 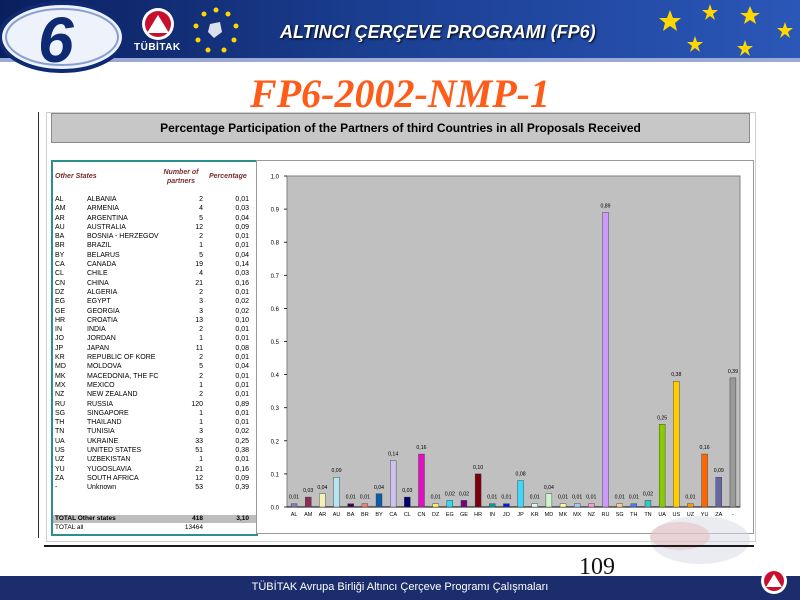 What do you see at coordinates (109, 469) in the screenshot?
I see `country-name: YUGOSLAVIA` at bounding box center [109, 469].